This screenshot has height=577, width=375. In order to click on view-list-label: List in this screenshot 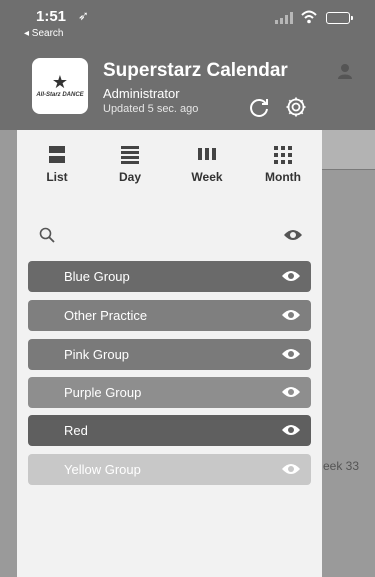, I will do `click(57, 177)`.